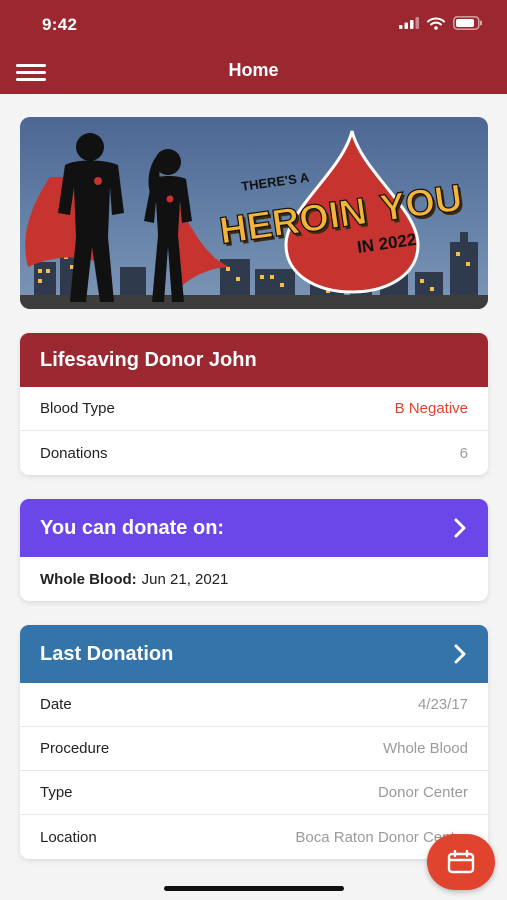 This screenshot has width=507, height=900. Describe the element at coordinates (185, 579) in the screenshot. I see `whole-blood-date: Jun 21, 2021` at that location.